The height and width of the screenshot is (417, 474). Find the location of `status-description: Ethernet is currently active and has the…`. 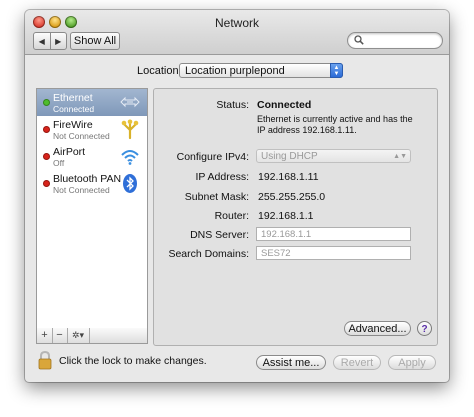

status-description: Ethernet is currently active and has the… is located at coordinates (335, 124).